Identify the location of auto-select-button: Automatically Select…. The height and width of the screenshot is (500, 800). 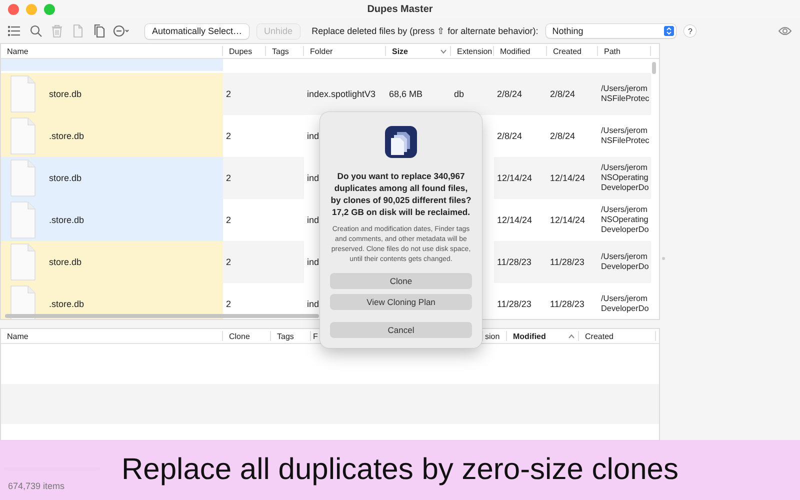
(197, 31).